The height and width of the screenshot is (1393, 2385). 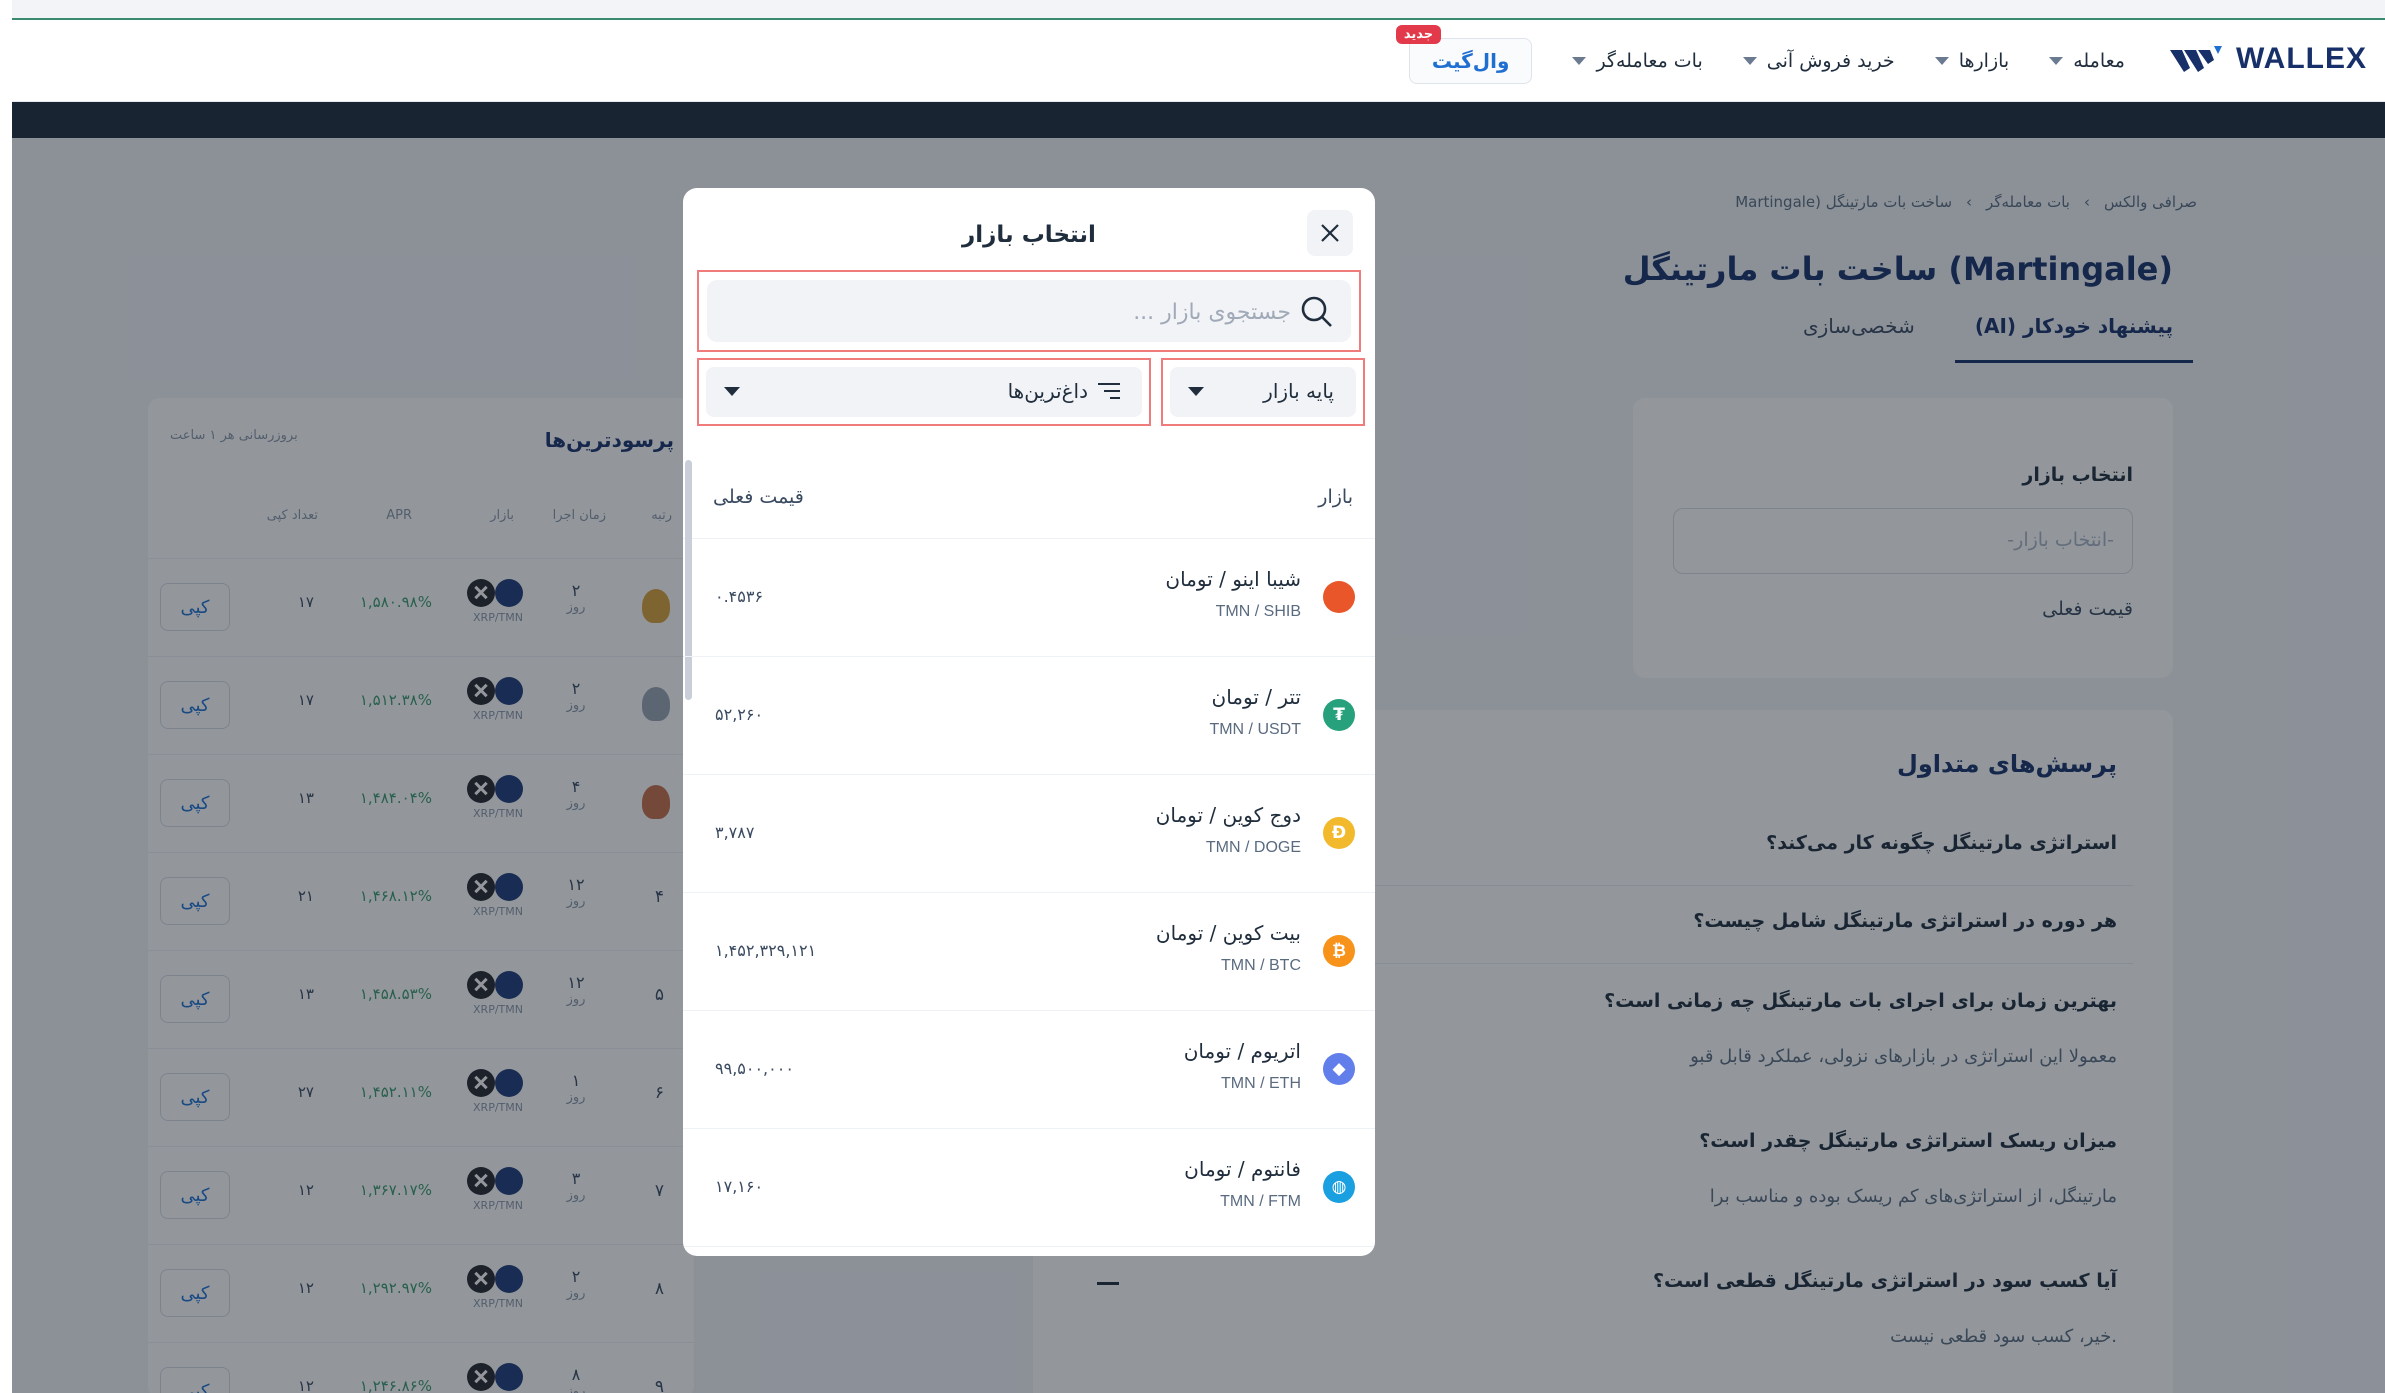 What do you see at coordinates (1261, 965) in the screenshot?
I see `market-pair: TMN / BTC` at bounding box center [1261, 965].